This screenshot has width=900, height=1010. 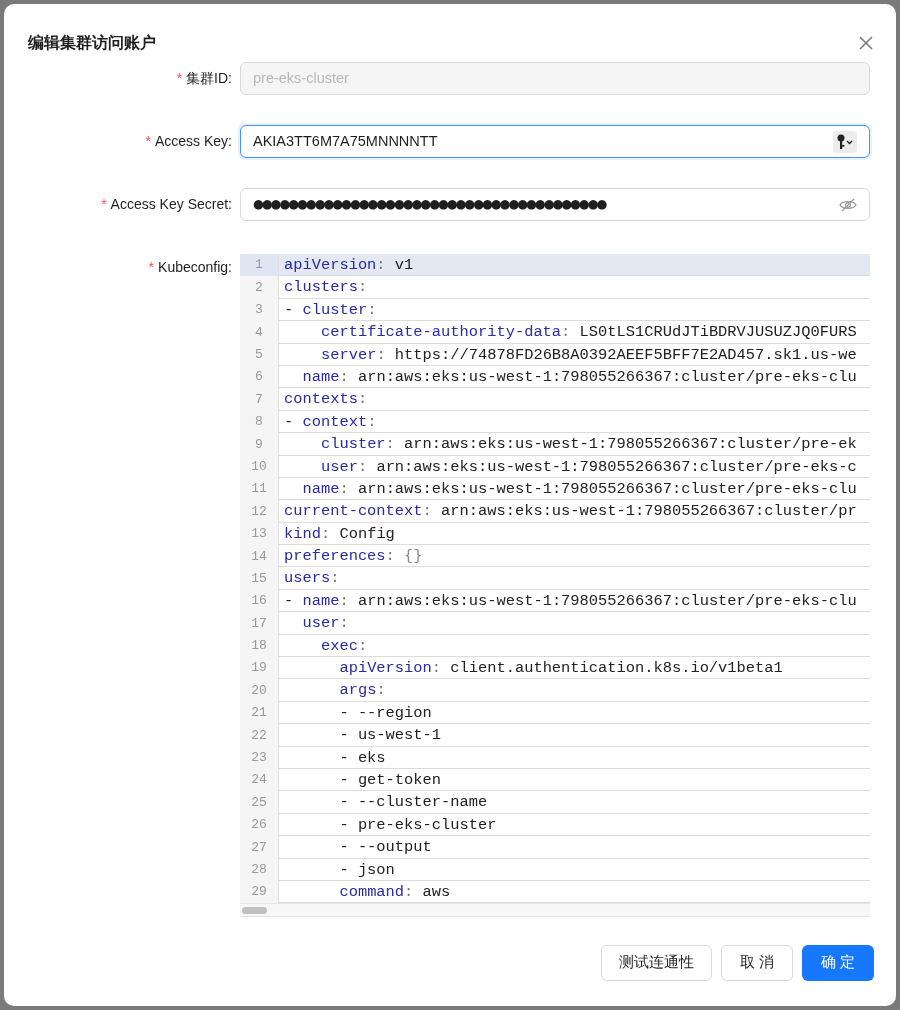 I want to click on dialog-button: 取 消, so click(x=757, y=963).